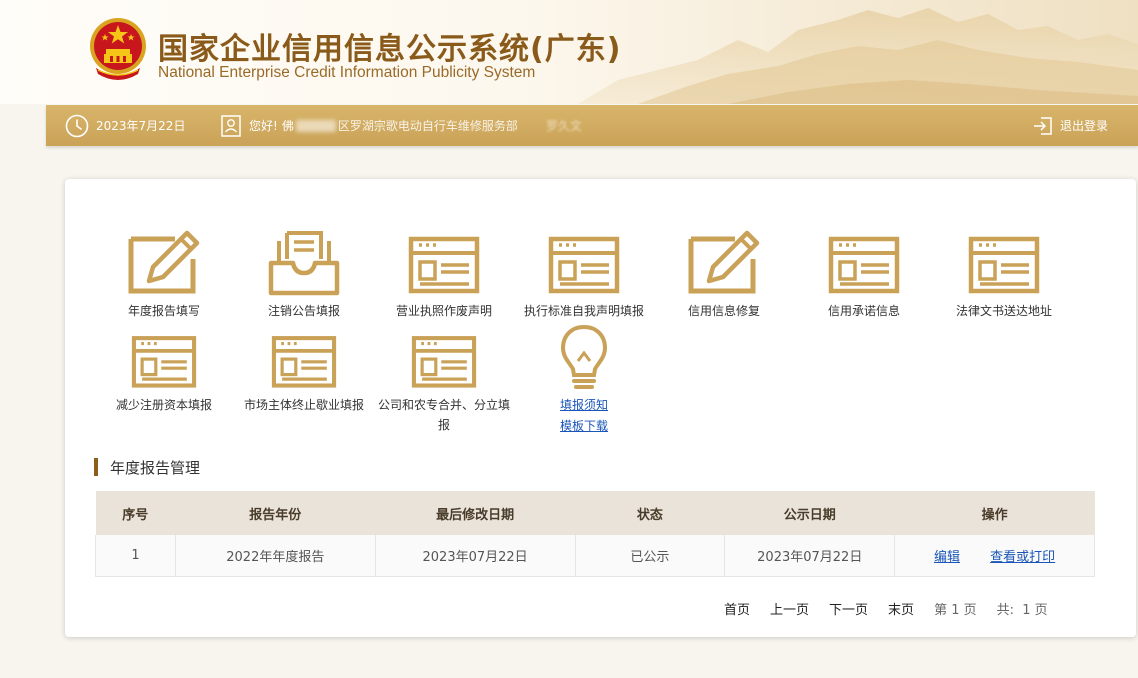 The height and width of the screenshot is (678, 1138). What do you see at coordinates (1084, 126) in the screenshot?
I see `logout-label: 退出登录` at bounding box center [1084, 126].